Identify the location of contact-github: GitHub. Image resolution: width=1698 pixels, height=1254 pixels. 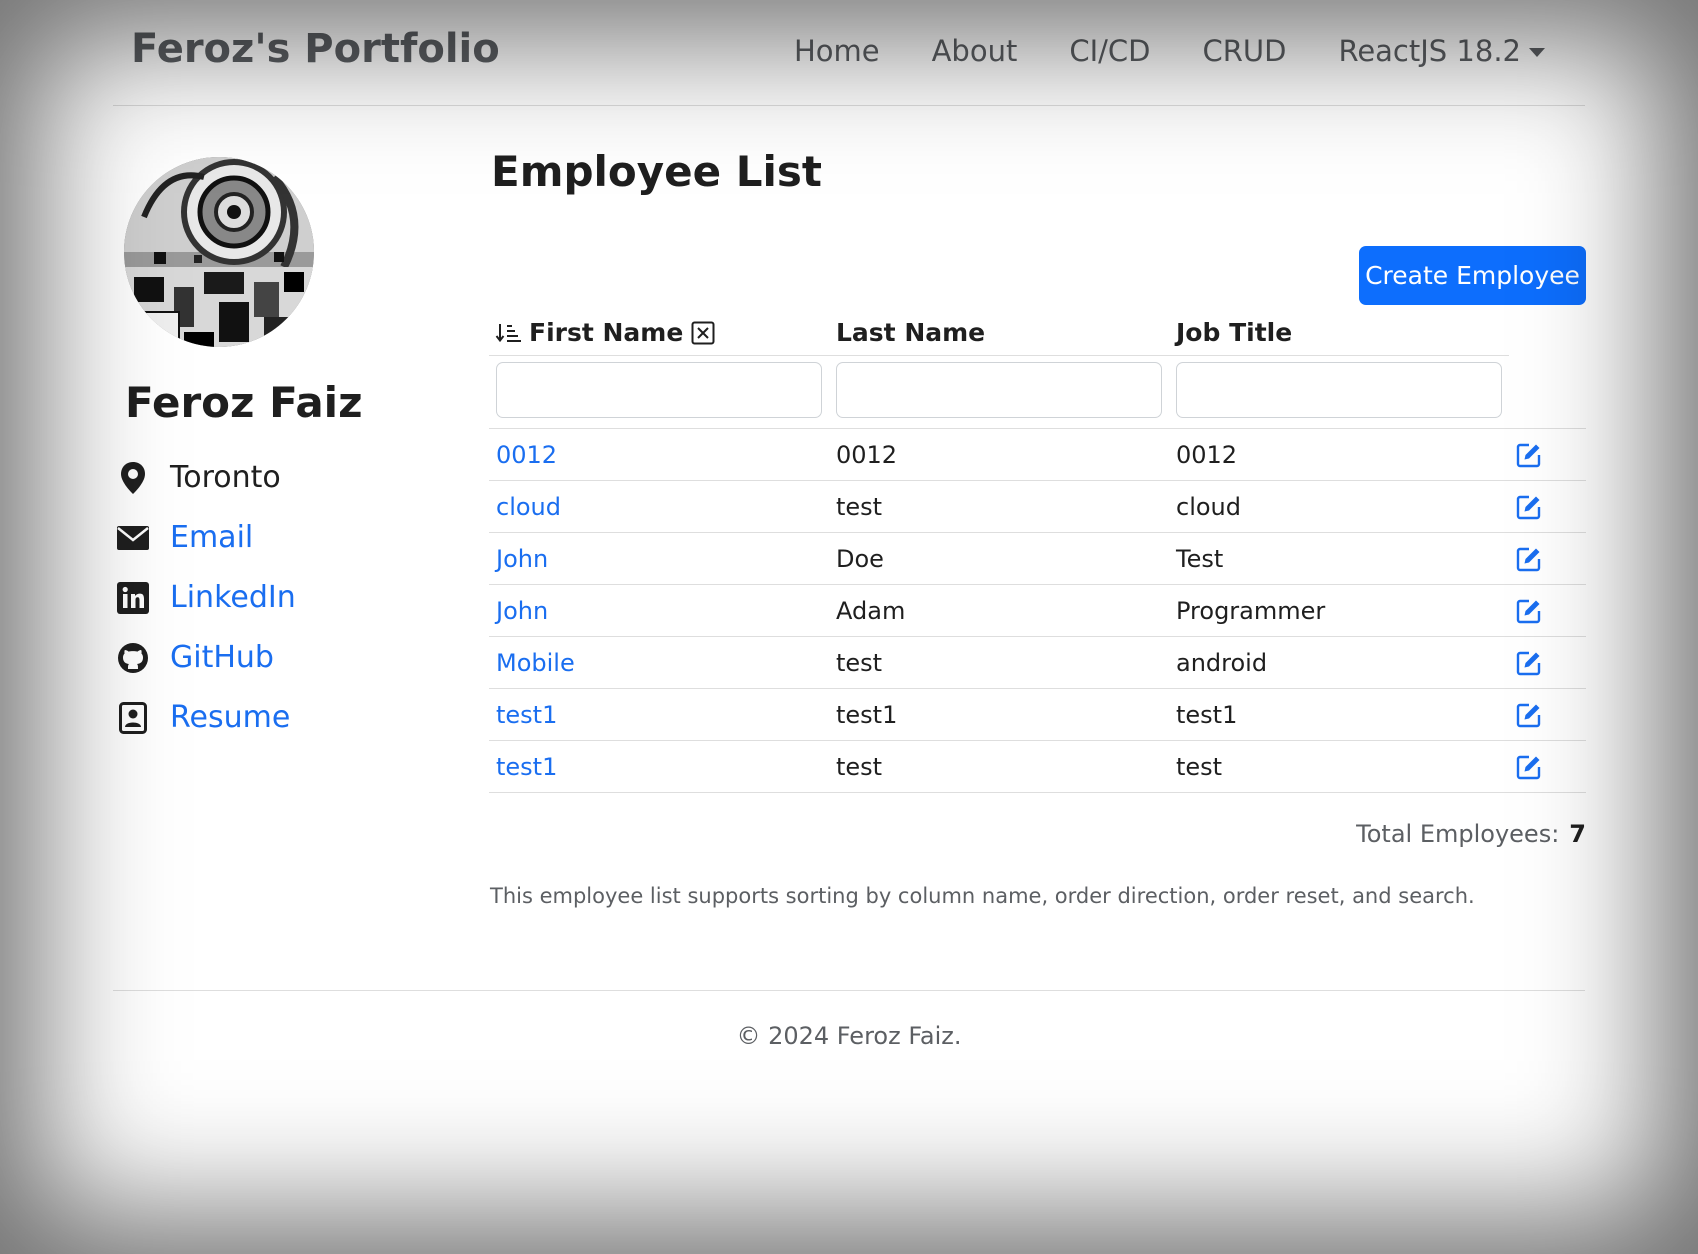
(195, 657).